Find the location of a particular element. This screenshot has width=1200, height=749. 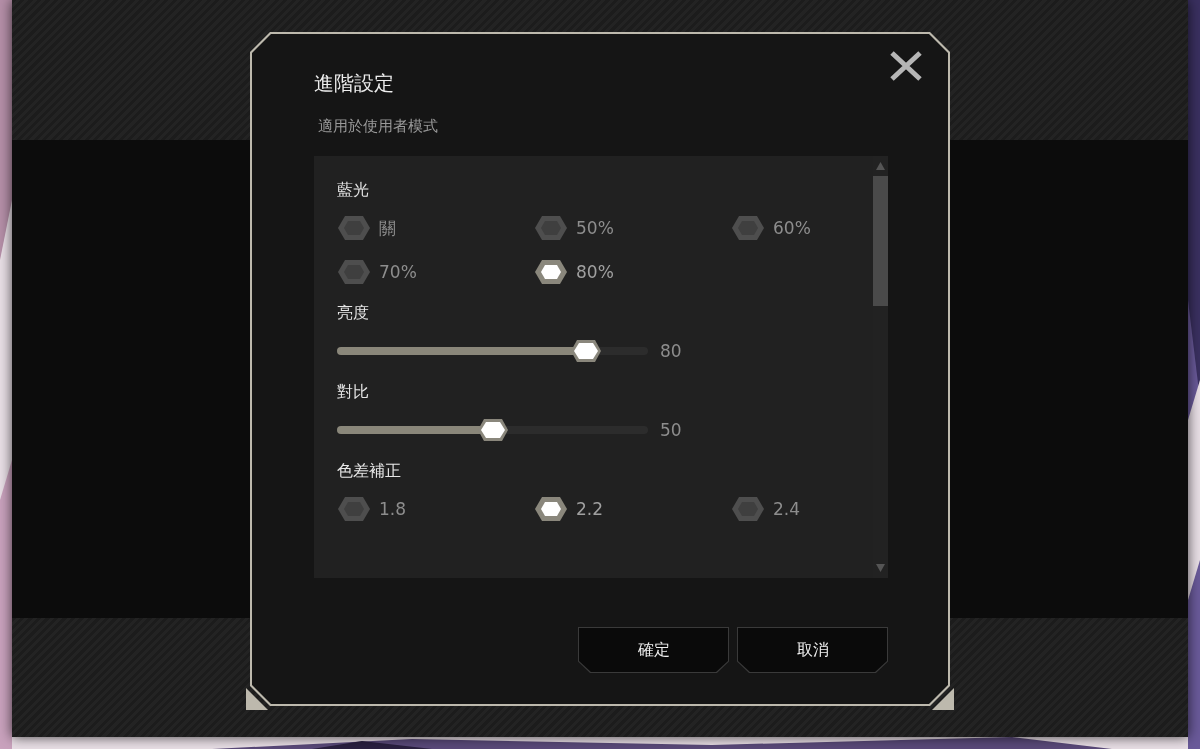

section-label: 對比 is located at coordinates (353, 392).